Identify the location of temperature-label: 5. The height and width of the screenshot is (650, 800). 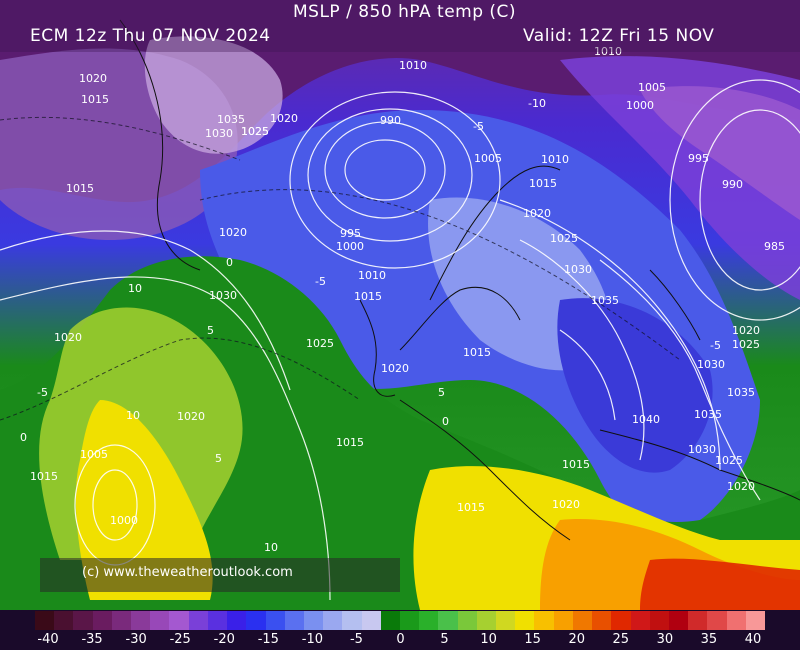
(441, 392).